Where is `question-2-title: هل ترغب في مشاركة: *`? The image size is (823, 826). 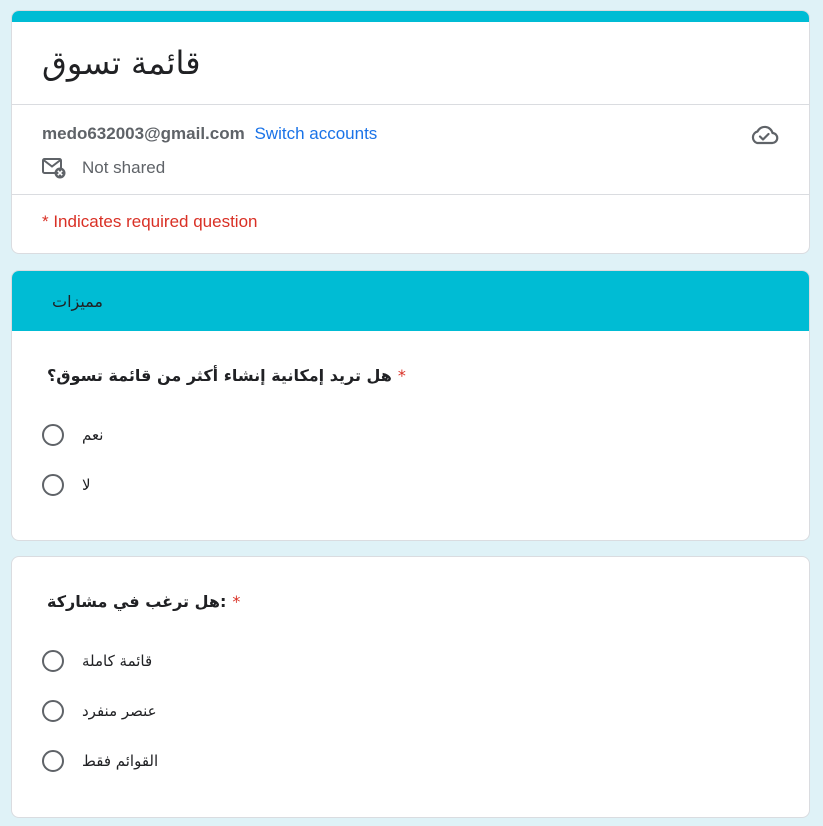
question-2-title: هل ترغب في مشاركة: * is located at coordinates (143, 601).